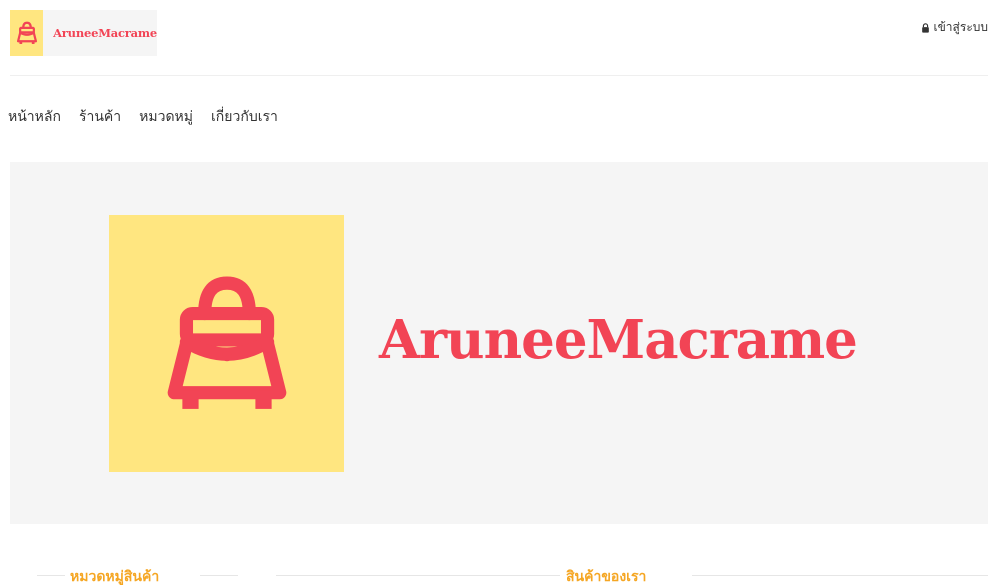  I want to click on nav-item-shop: ร้านค้า, so click(100, 117).